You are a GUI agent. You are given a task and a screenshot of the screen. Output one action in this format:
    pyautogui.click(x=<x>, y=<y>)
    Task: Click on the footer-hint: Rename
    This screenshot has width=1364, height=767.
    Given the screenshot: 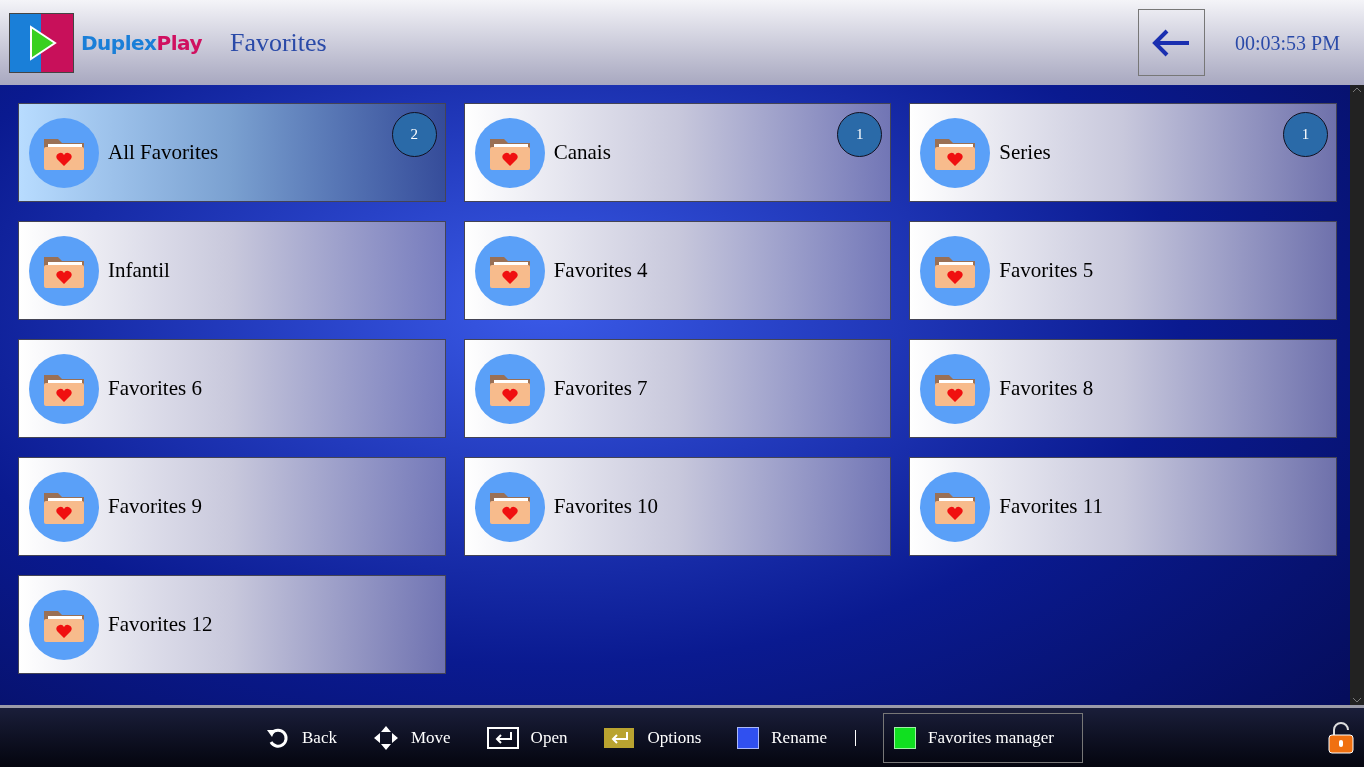 What is the action you would take?
    pyautogui.click(x=782, y=737)
    